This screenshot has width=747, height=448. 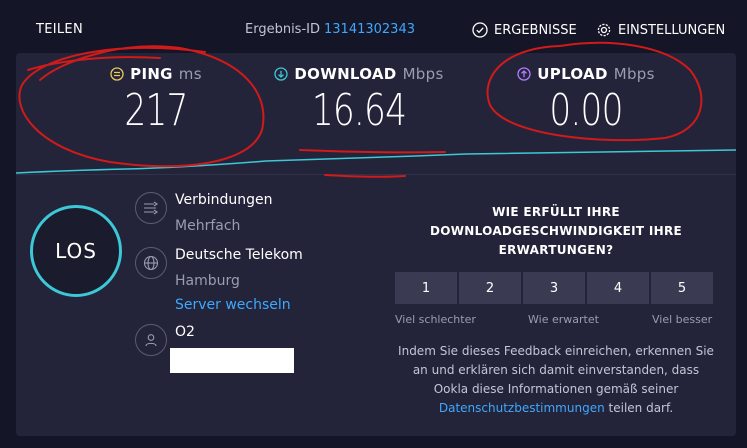 I want to click on connections-value: Mehrfach, so click(x=208, y=226).